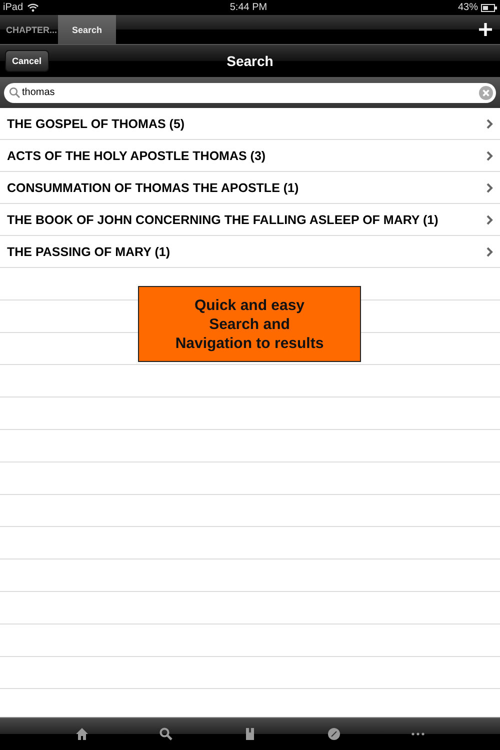  What do you see at coordinates (485, 29) in the screenshot?
I see `add-icon` at bounding box center [485, 29].